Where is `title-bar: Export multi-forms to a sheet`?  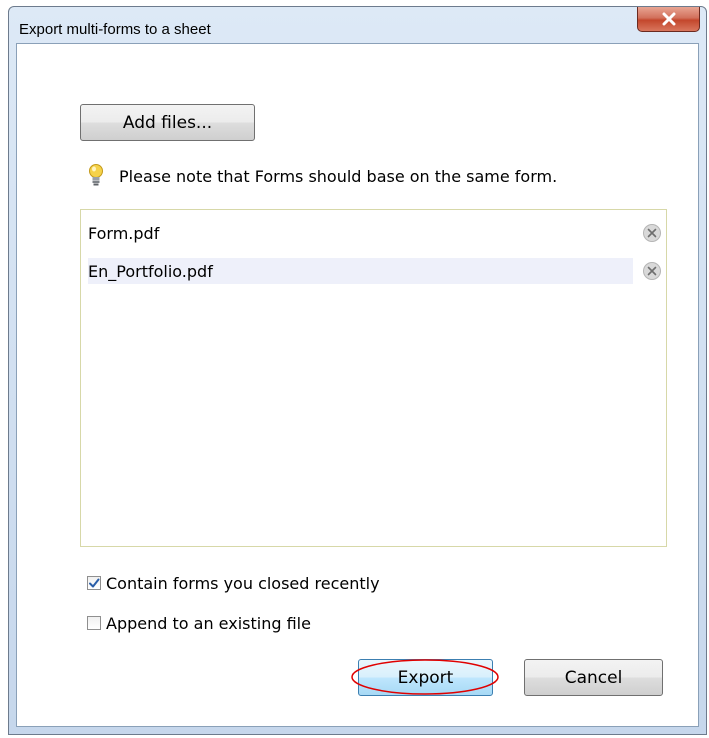
title-bar: Export multi-forms to a sheet is located at coordinates (357, 27).